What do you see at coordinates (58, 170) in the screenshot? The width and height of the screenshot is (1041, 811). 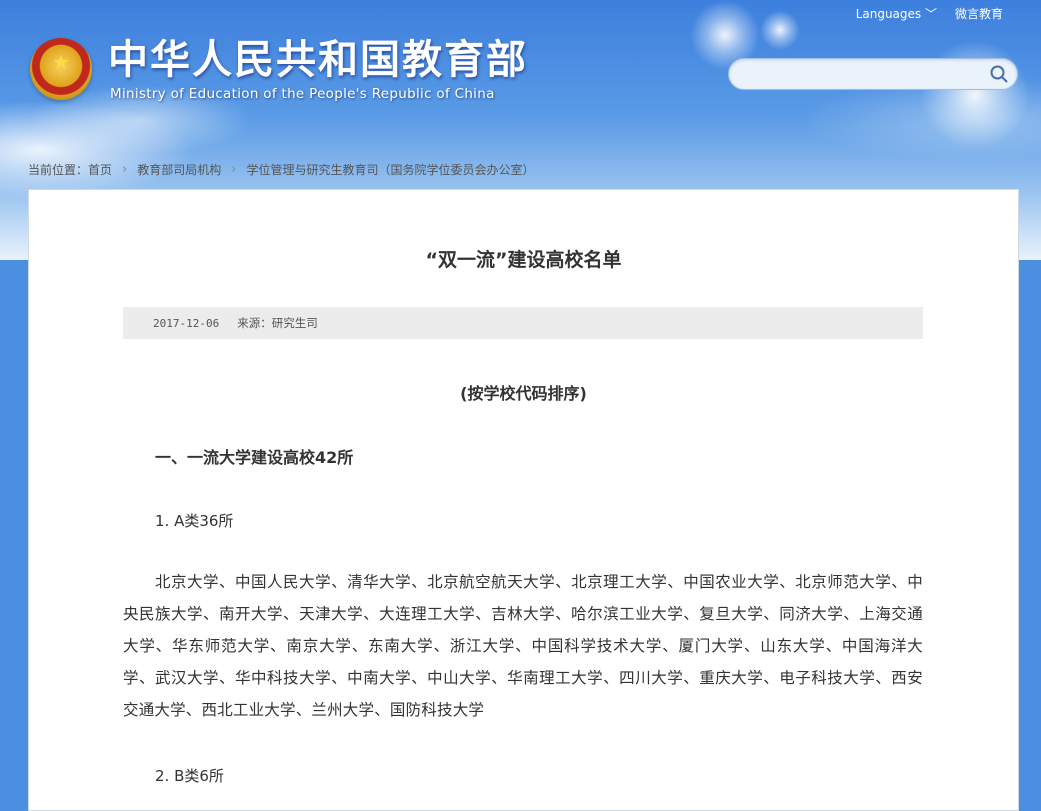 I see `breadcrumb-prefix: 当前位置：` at bounding box center [58, 170].